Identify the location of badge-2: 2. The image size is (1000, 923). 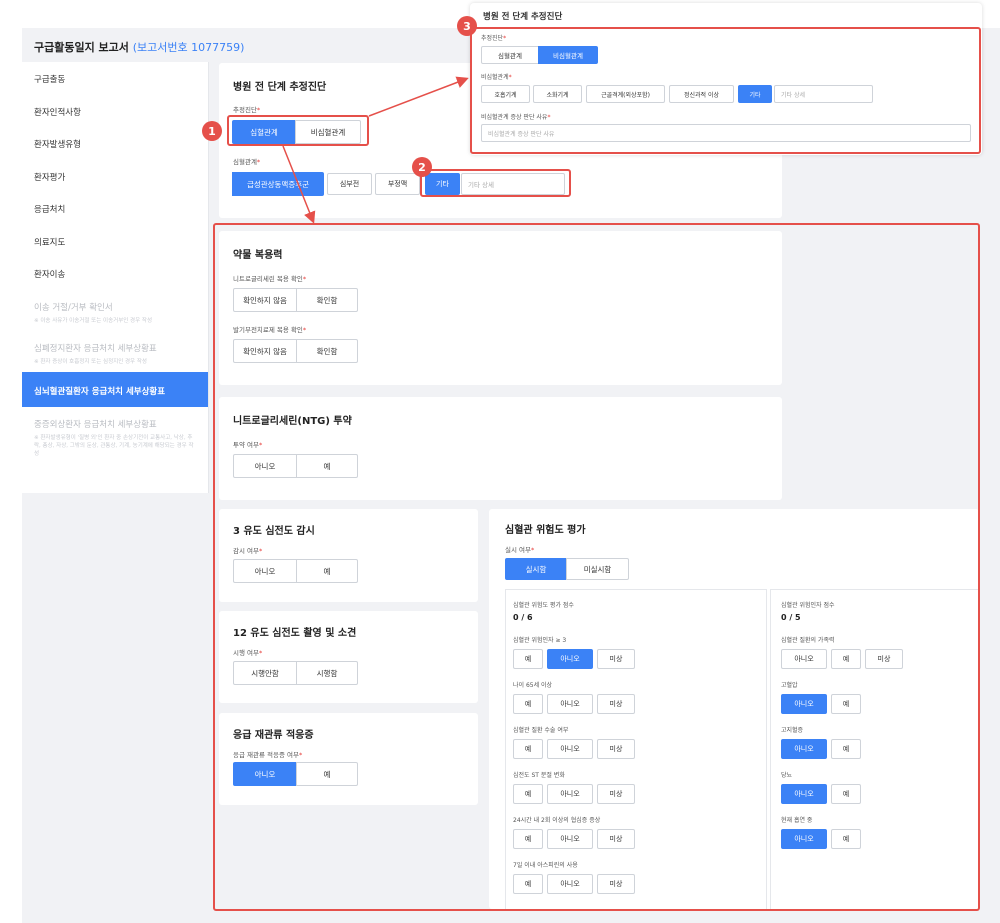
(422, 167).